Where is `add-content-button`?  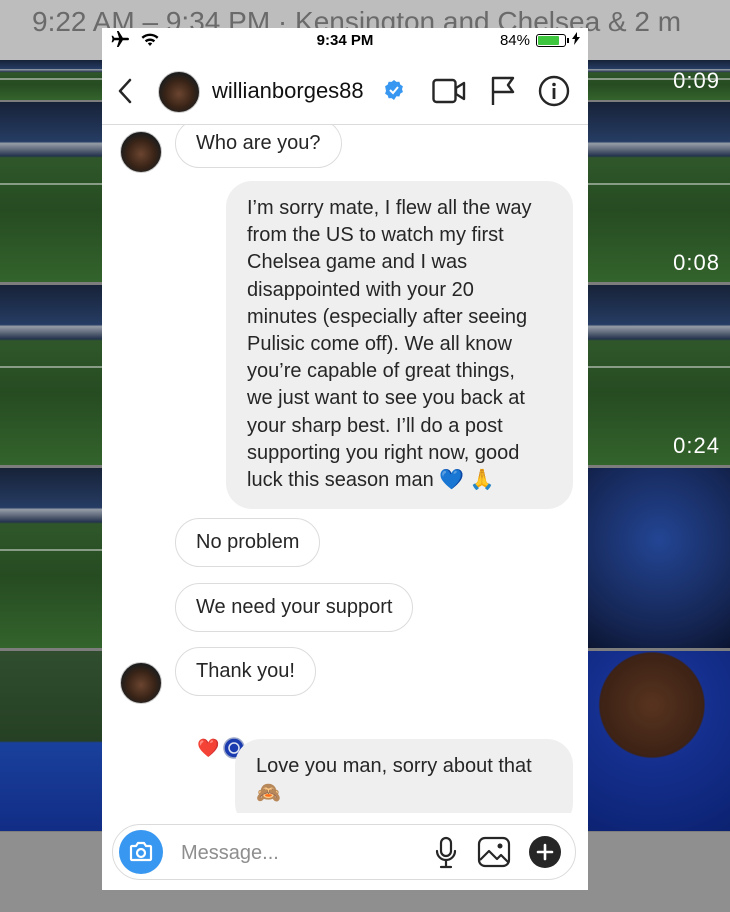 add-content-button is located at coordinates (545, 852).